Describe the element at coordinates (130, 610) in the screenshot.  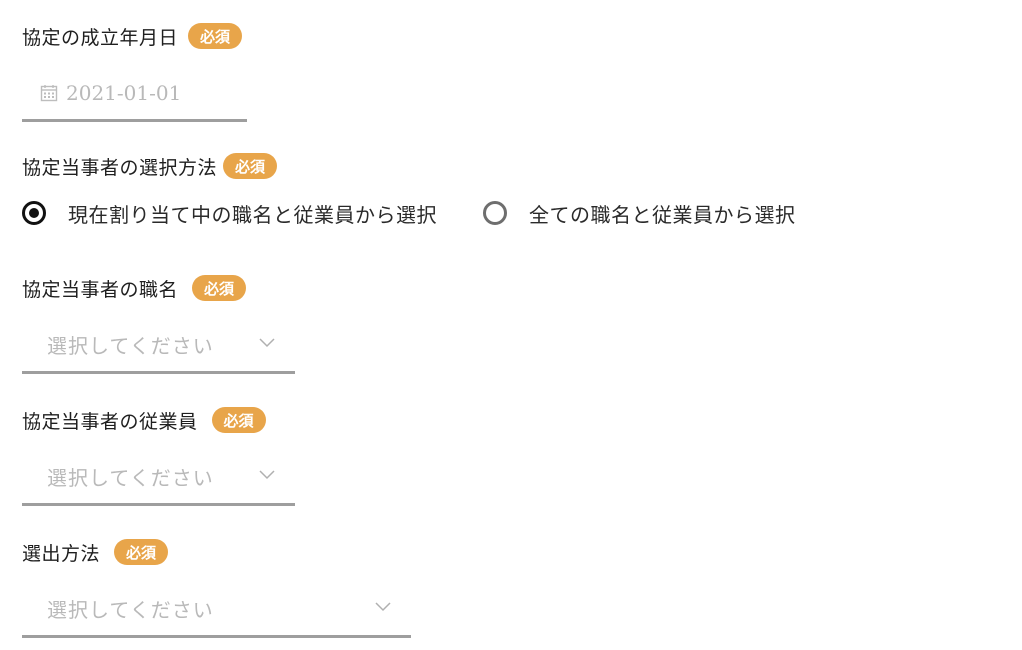
I see `election-method-placeholder: 選択してください` at that location.